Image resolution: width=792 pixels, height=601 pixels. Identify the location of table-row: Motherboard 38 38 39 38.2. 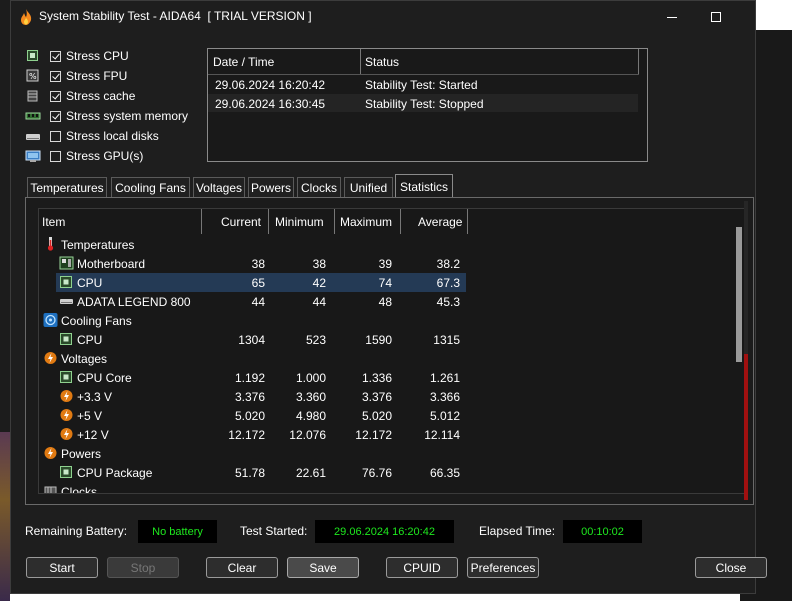
(259, 263).